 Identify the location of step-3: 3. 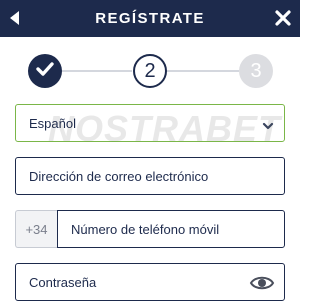
(256, 71).